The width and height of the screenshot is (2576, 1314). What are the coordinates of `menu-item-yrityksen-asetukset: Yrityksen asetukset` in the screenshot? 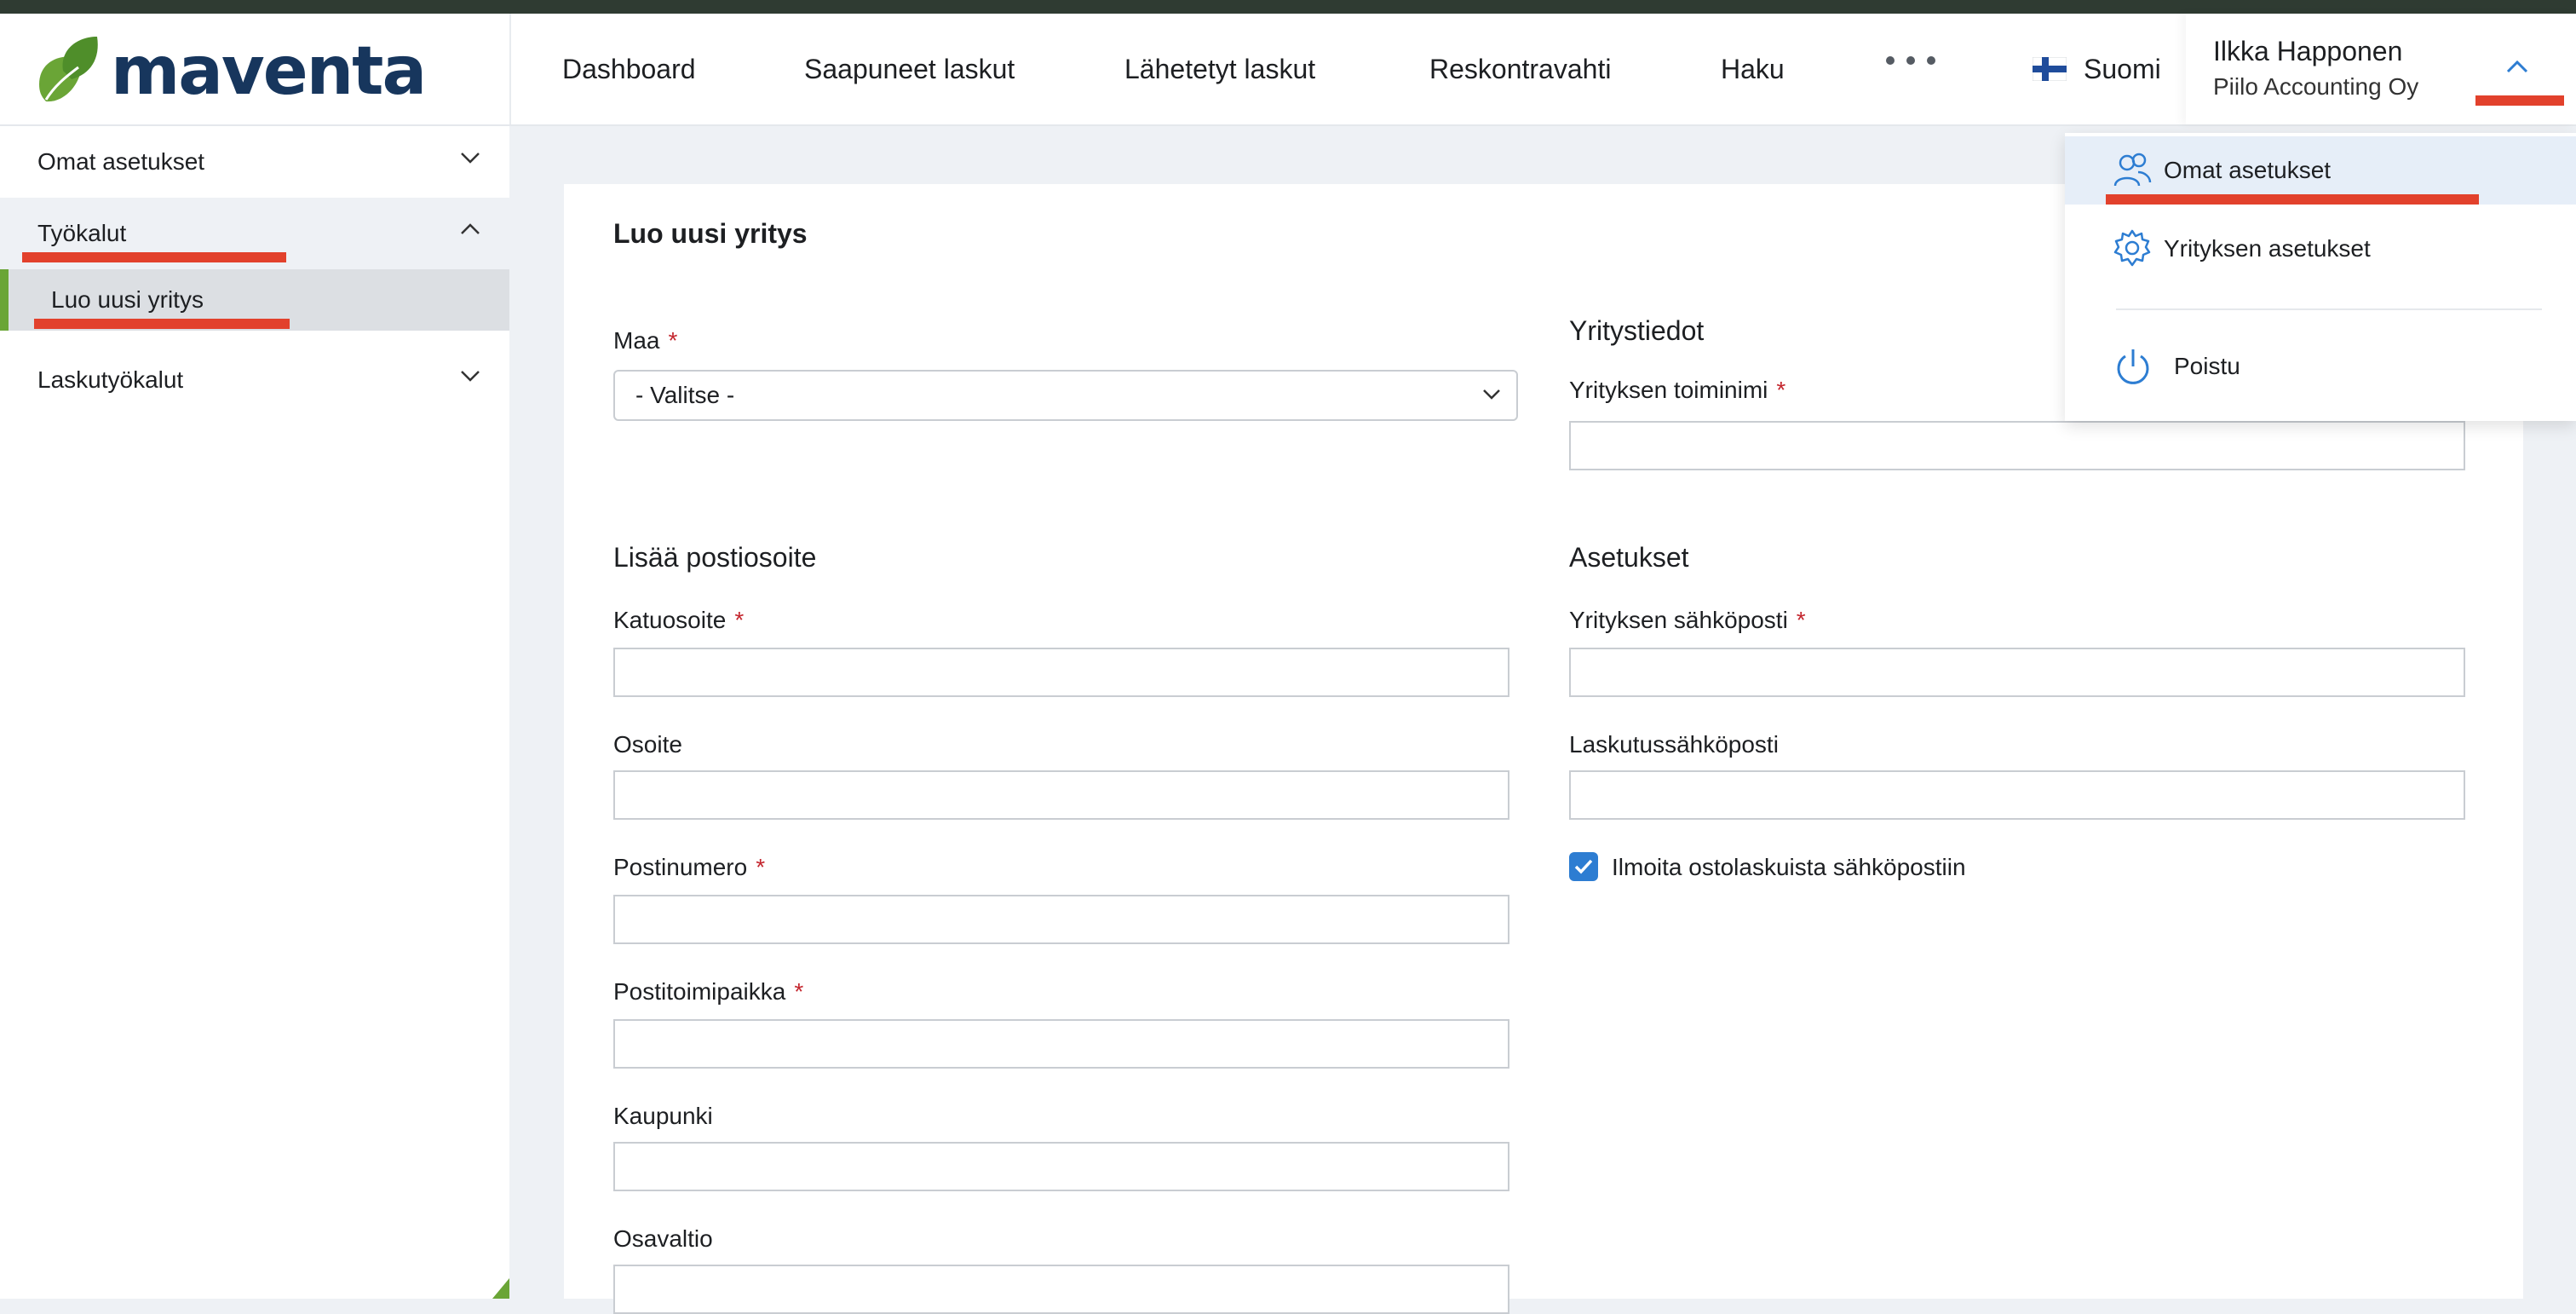 It's located at (2320, 249).